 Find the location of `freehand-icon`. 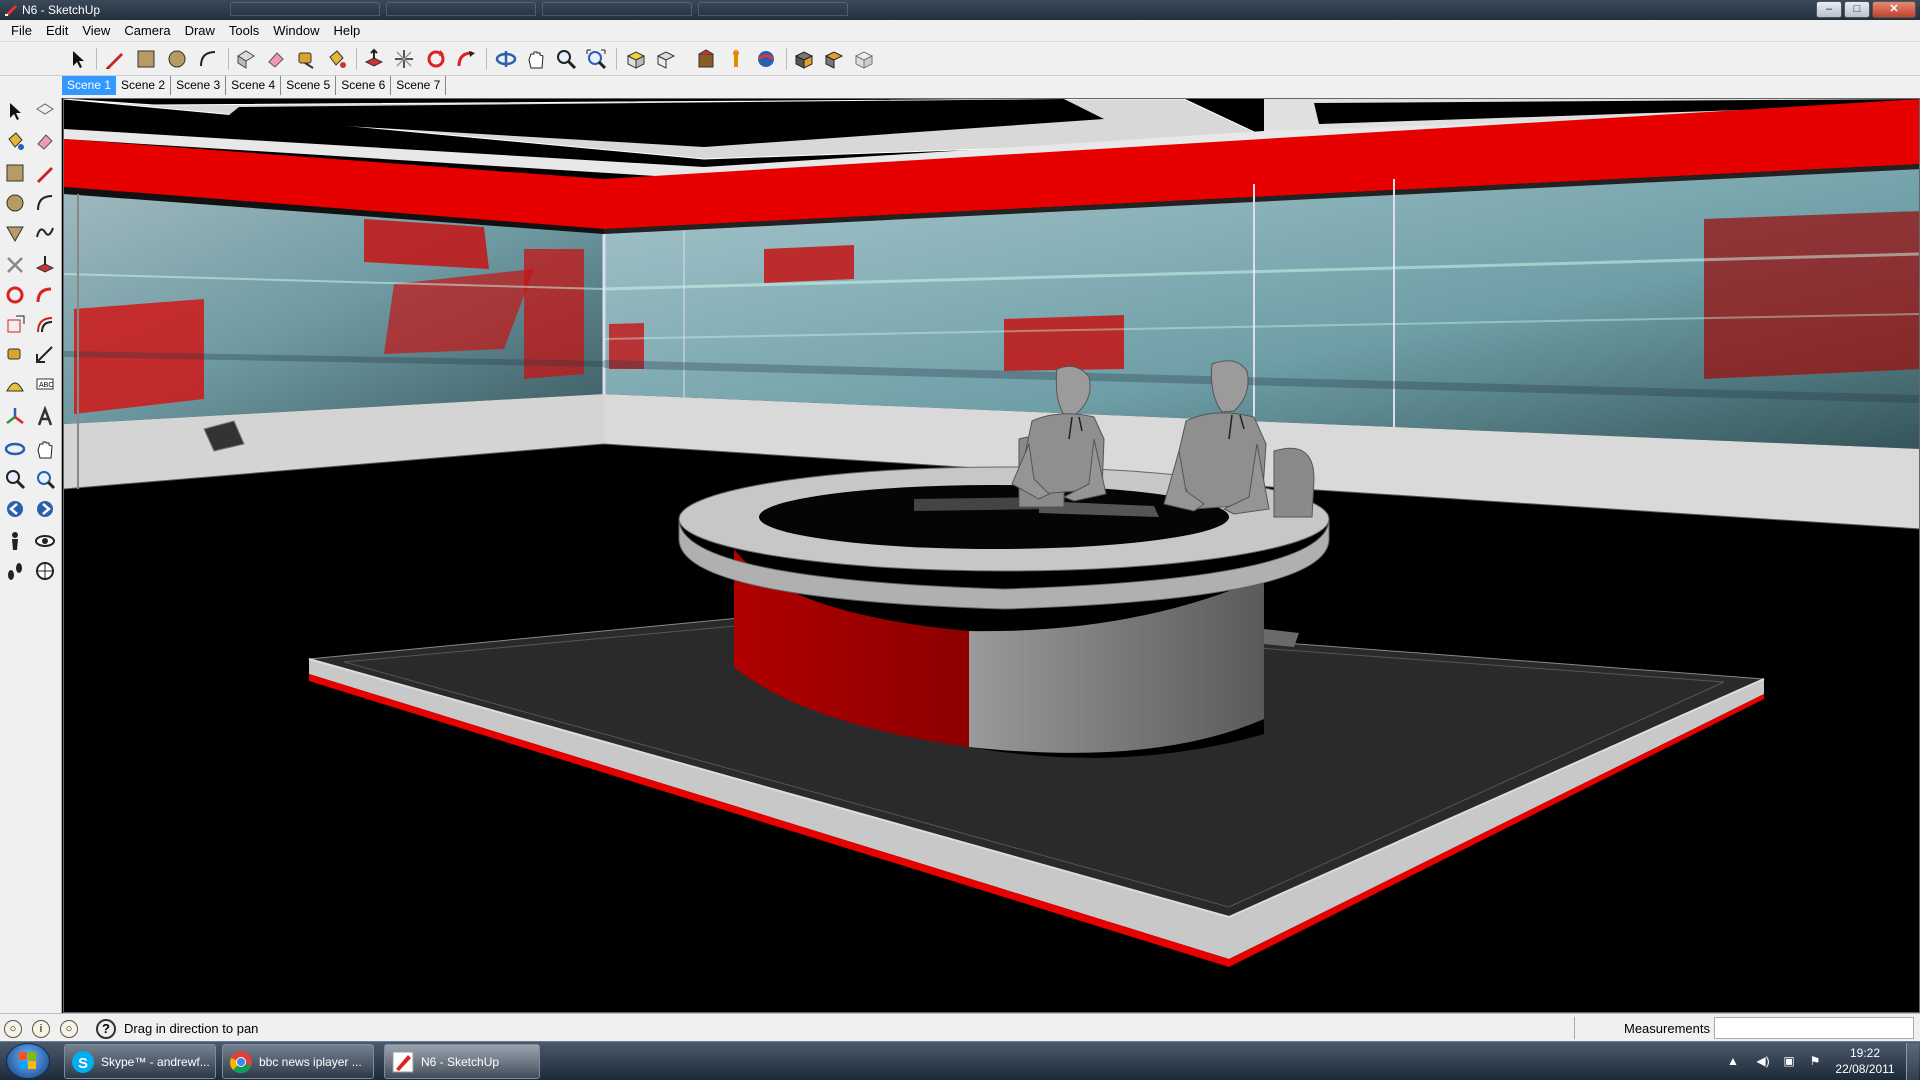

freehand-icon is located at coordinates (45, 233).